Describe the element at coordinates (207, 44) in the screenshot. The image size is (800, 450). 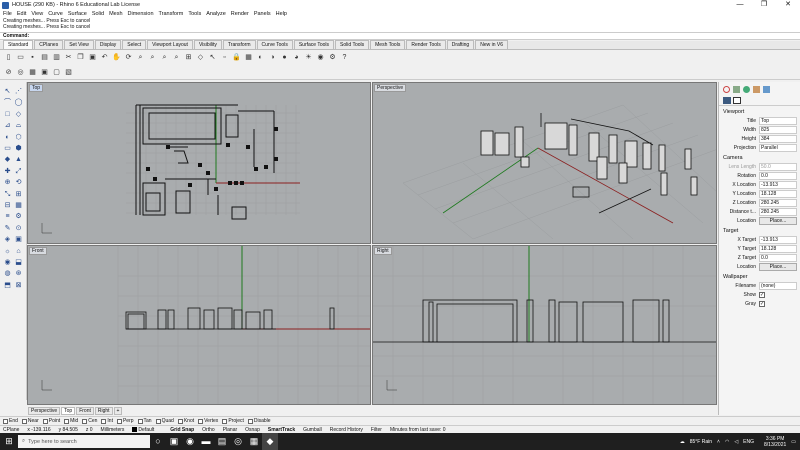
I see `tab-visibility: Visibility` at that location.